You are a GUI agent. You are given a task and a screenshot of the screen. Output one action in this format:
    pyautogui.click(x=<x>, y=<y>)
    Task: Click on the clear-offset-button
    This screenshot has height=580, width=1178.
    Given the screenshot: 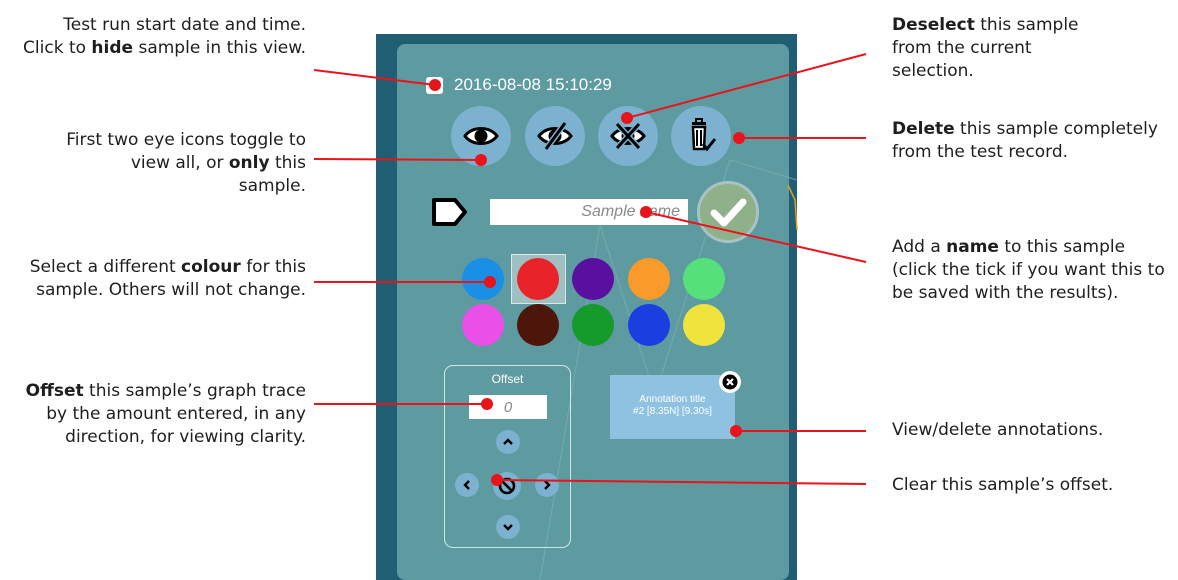 What is the action you would take?
    pyautogui.click(x=507, y=486)
    